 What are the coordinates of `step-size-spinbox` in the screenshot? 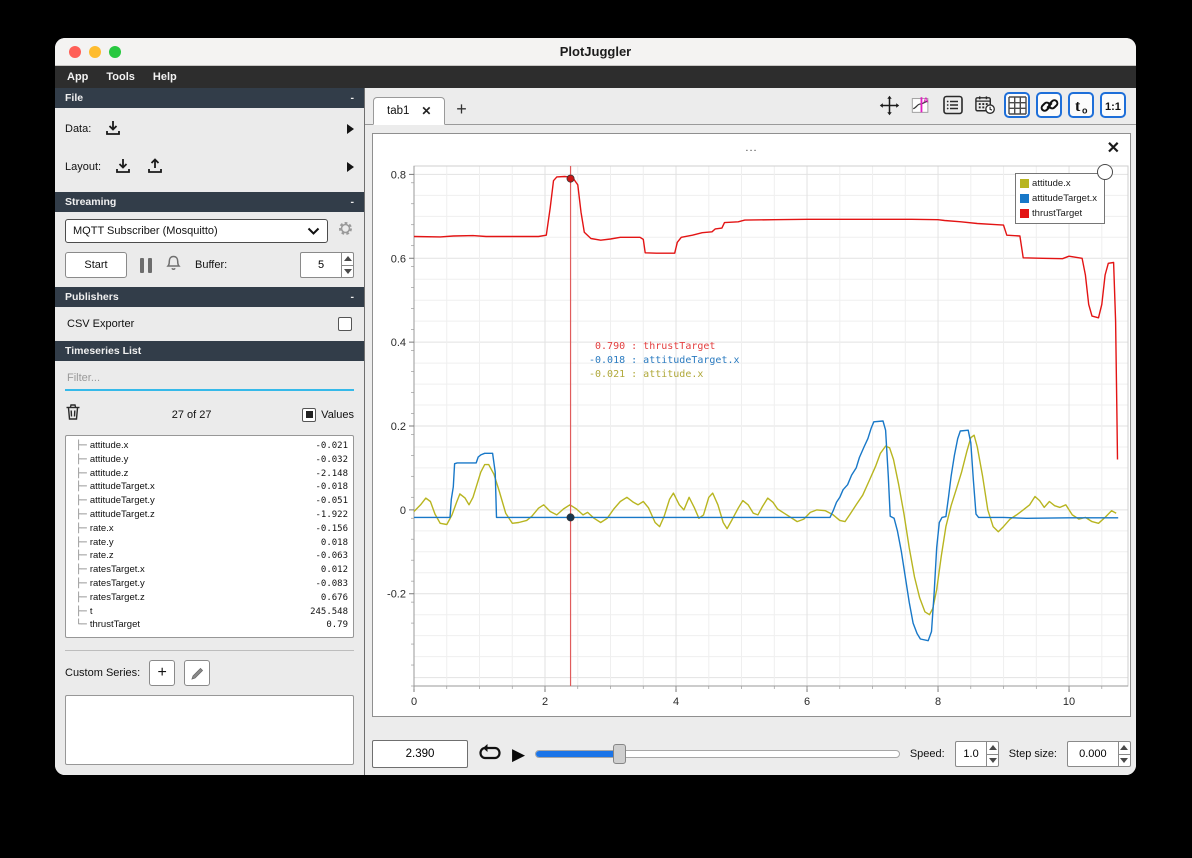 It's located at (1099, 754).